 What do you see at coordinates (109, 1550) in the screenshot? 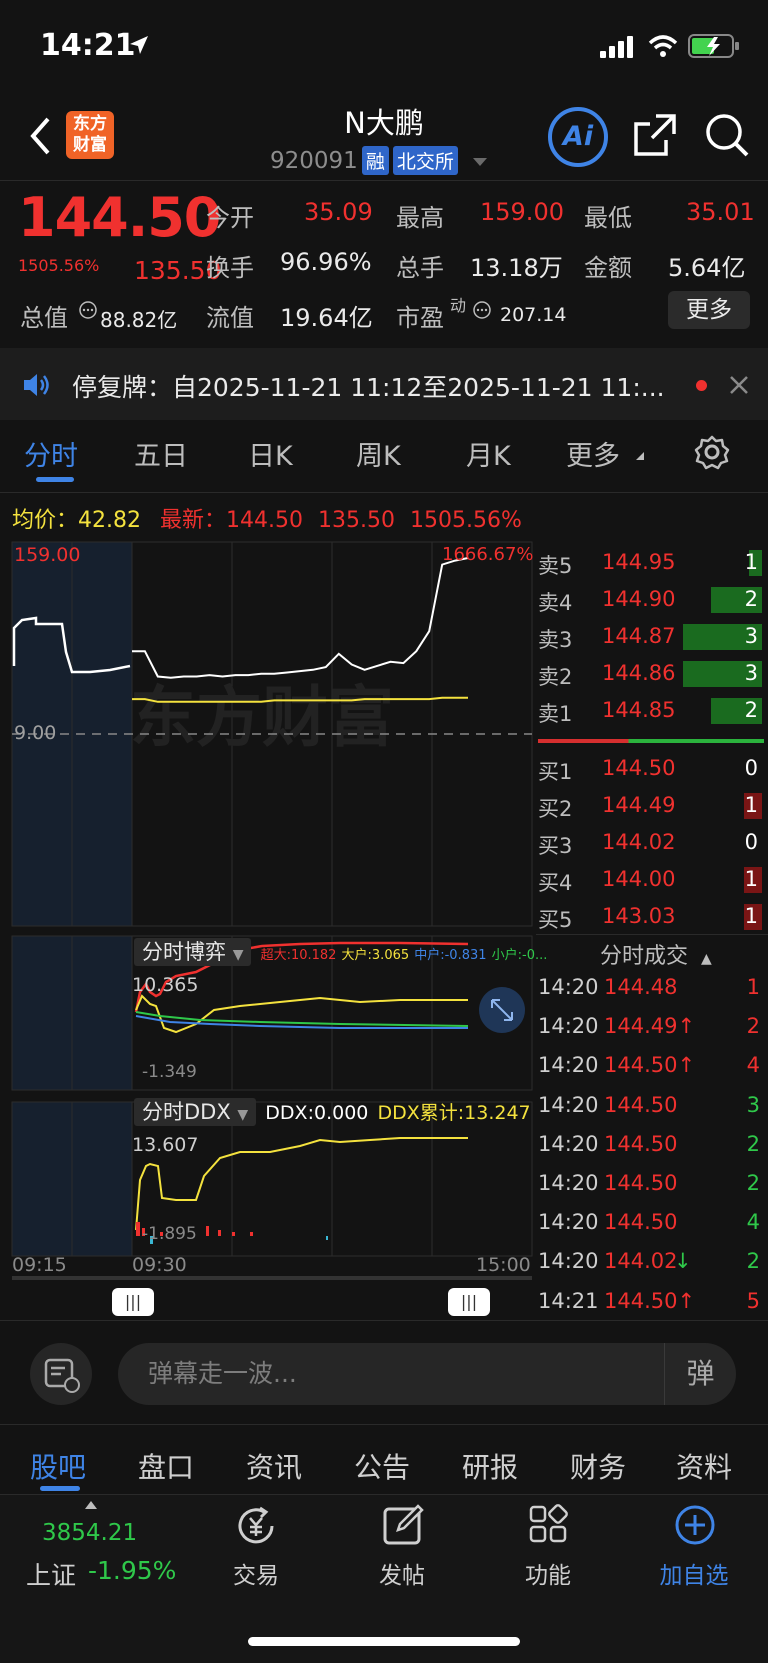
I see `index-widget: 3854.21 上证 -1.95%` at bounding box center [109, 1550].